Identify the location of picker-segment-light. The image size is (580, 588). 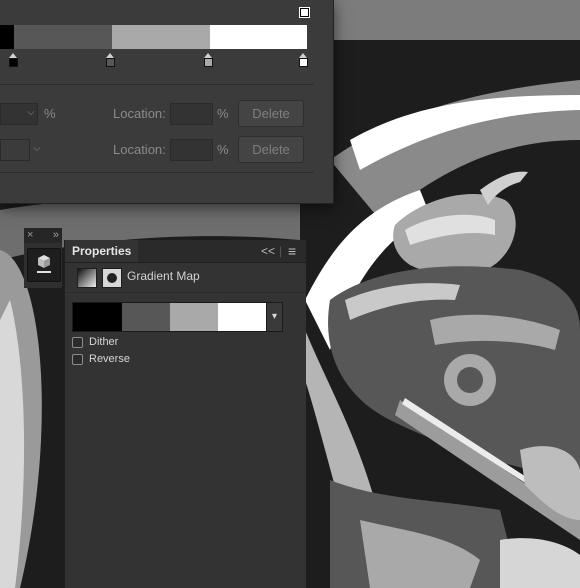
(194, 317).